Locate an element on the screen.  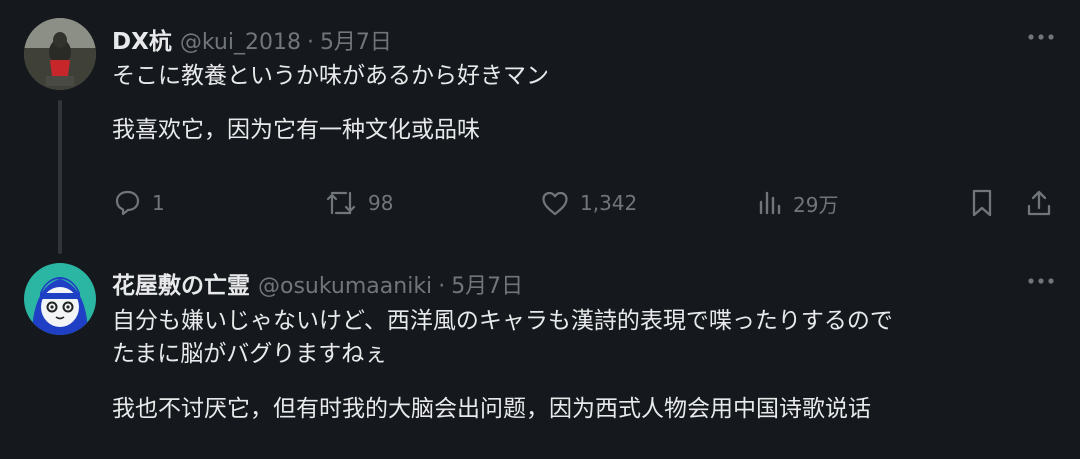
bookmark-button is located at coordinates (982, 203).